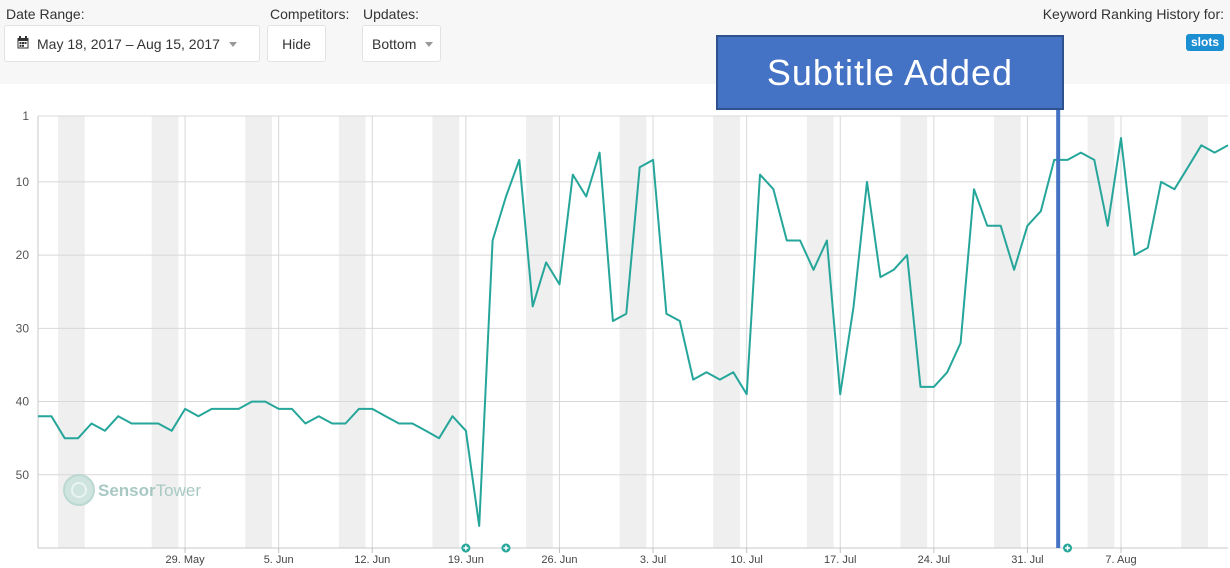 The width and height of the screenshot is (1230, 568). I want to click on subtitle-added-callout: Subtitle Added, so click(890, 72).